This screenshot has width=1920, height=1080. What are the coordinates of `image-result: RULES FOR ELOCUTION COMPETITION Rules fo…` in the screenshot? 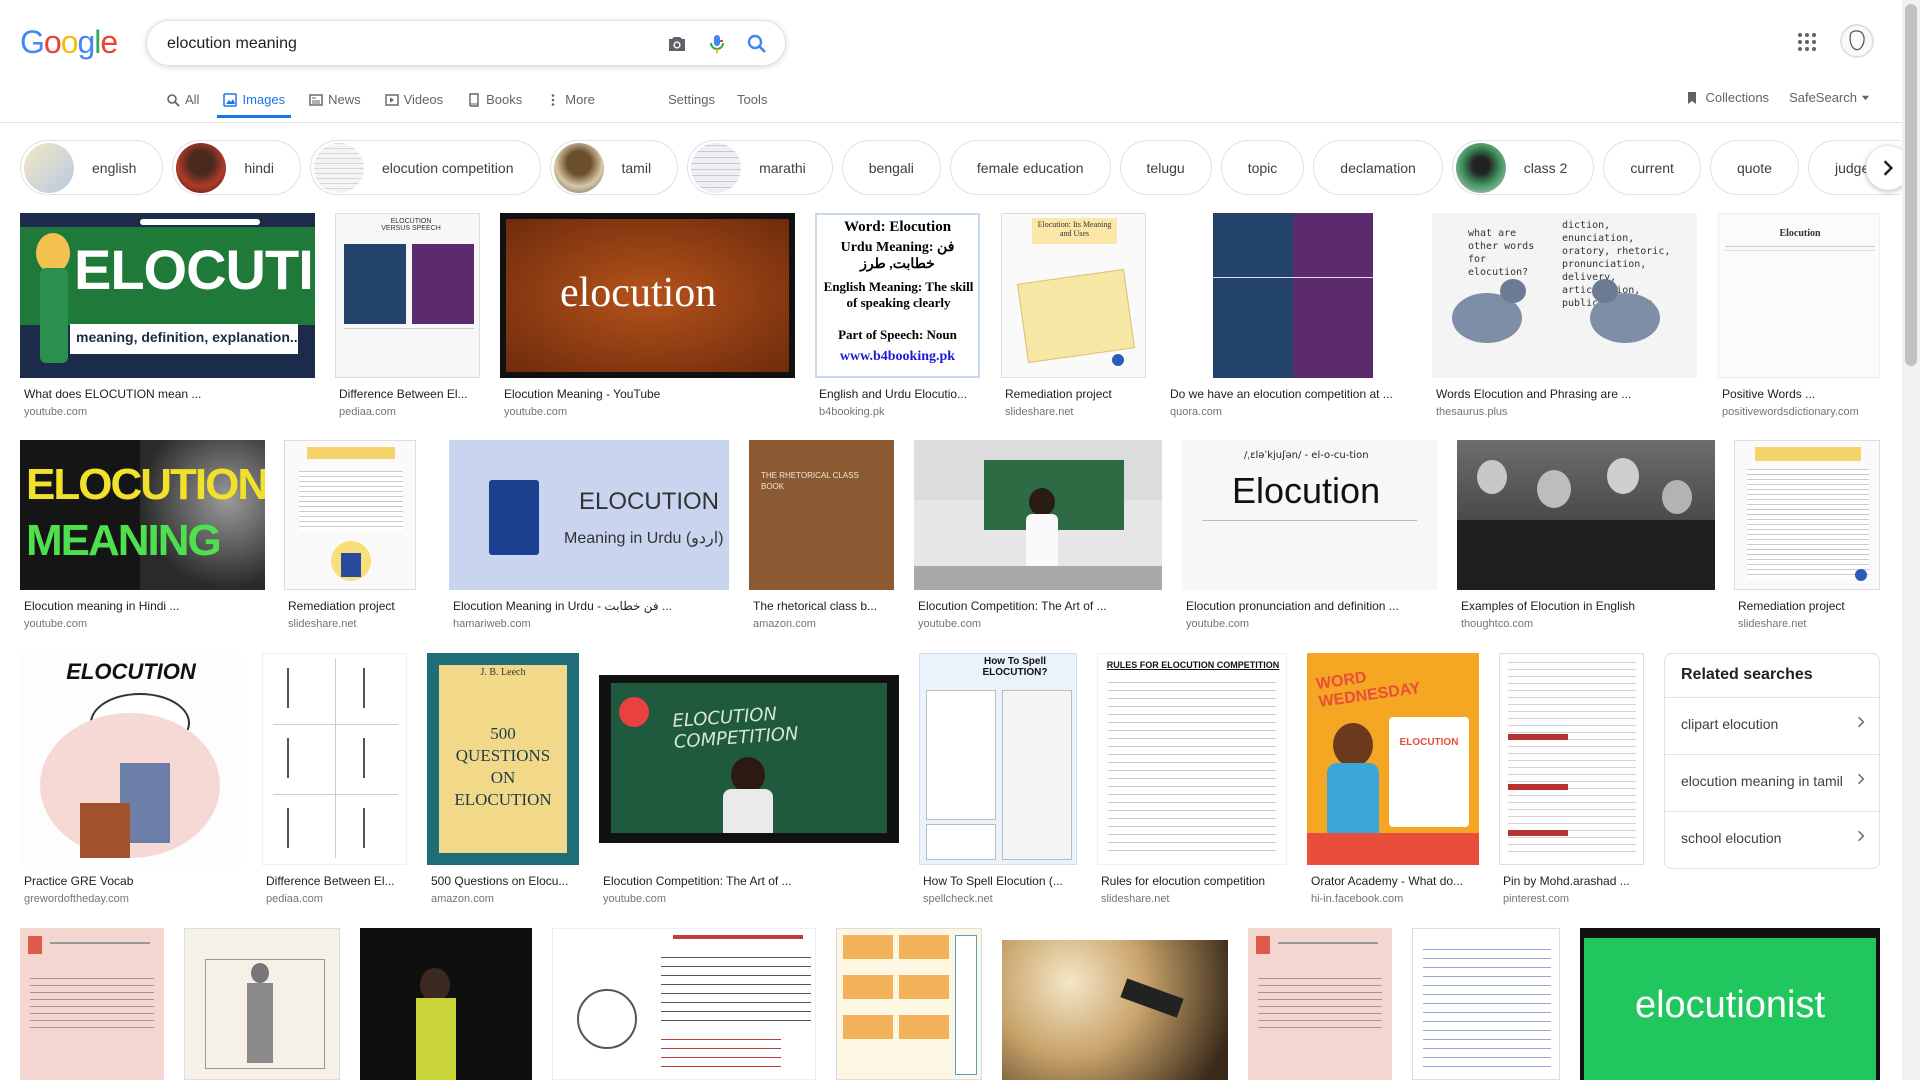 It's located at (1192, 780).